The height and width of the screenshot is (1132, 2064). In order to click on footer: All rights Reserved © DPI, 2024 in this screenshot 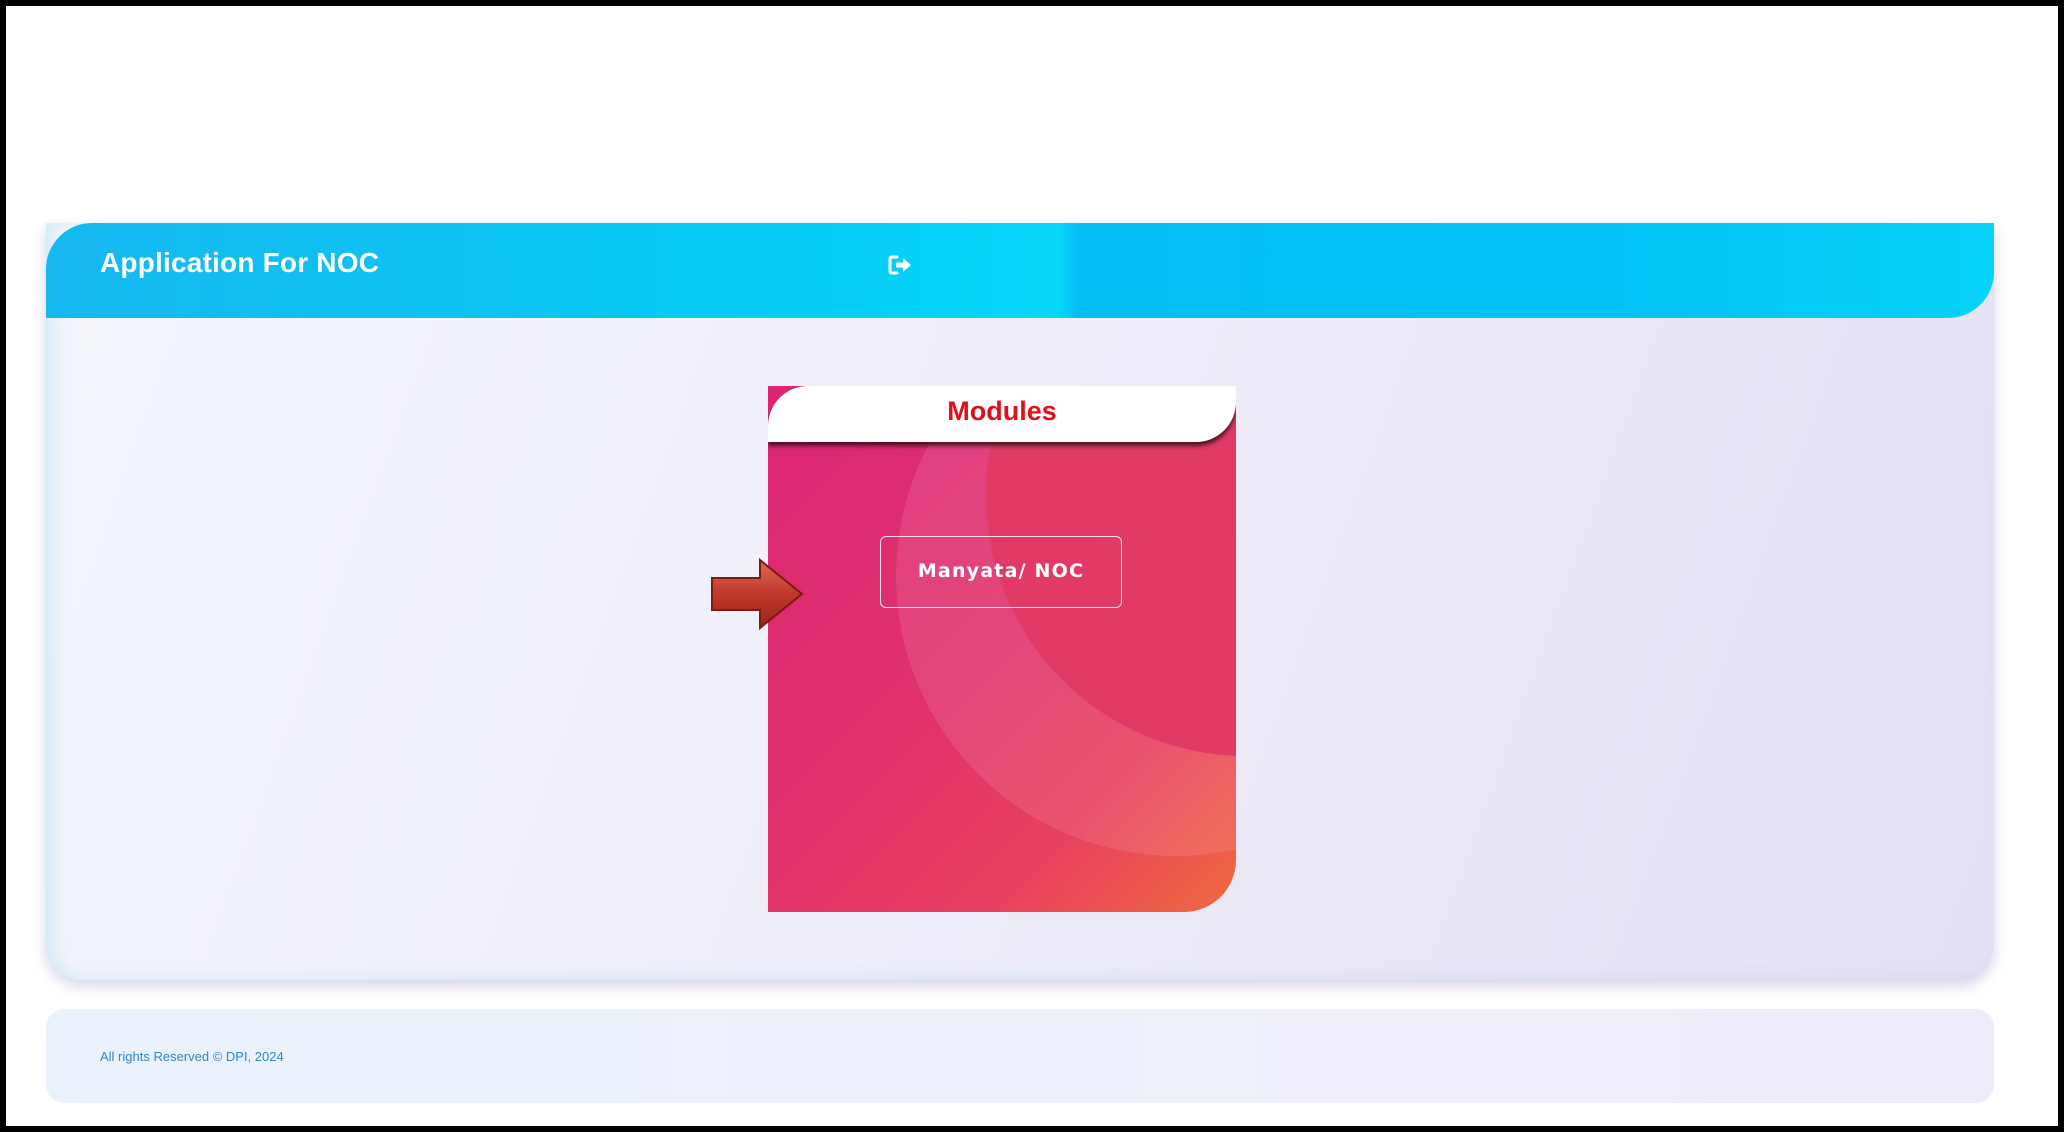, I will do `click(1020, 1056)`.